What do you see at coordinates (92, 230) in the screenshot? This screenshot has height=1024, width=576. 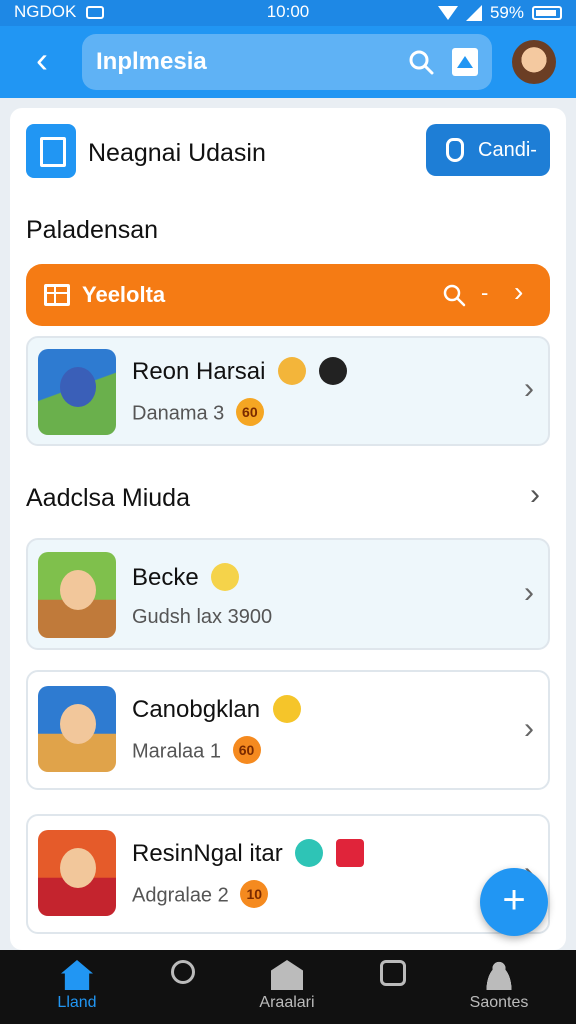 I see `section-title-1: Paladensan` at bounding box center [92, 230].